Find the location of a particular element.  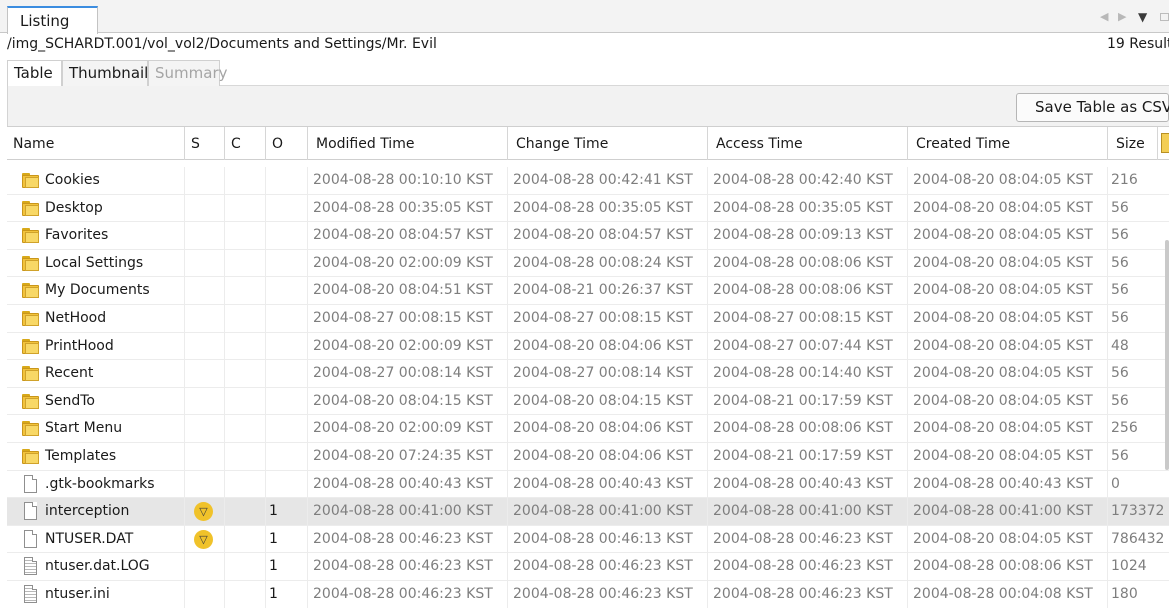

tab-listing: Listing is located at coordinates (52, 20).